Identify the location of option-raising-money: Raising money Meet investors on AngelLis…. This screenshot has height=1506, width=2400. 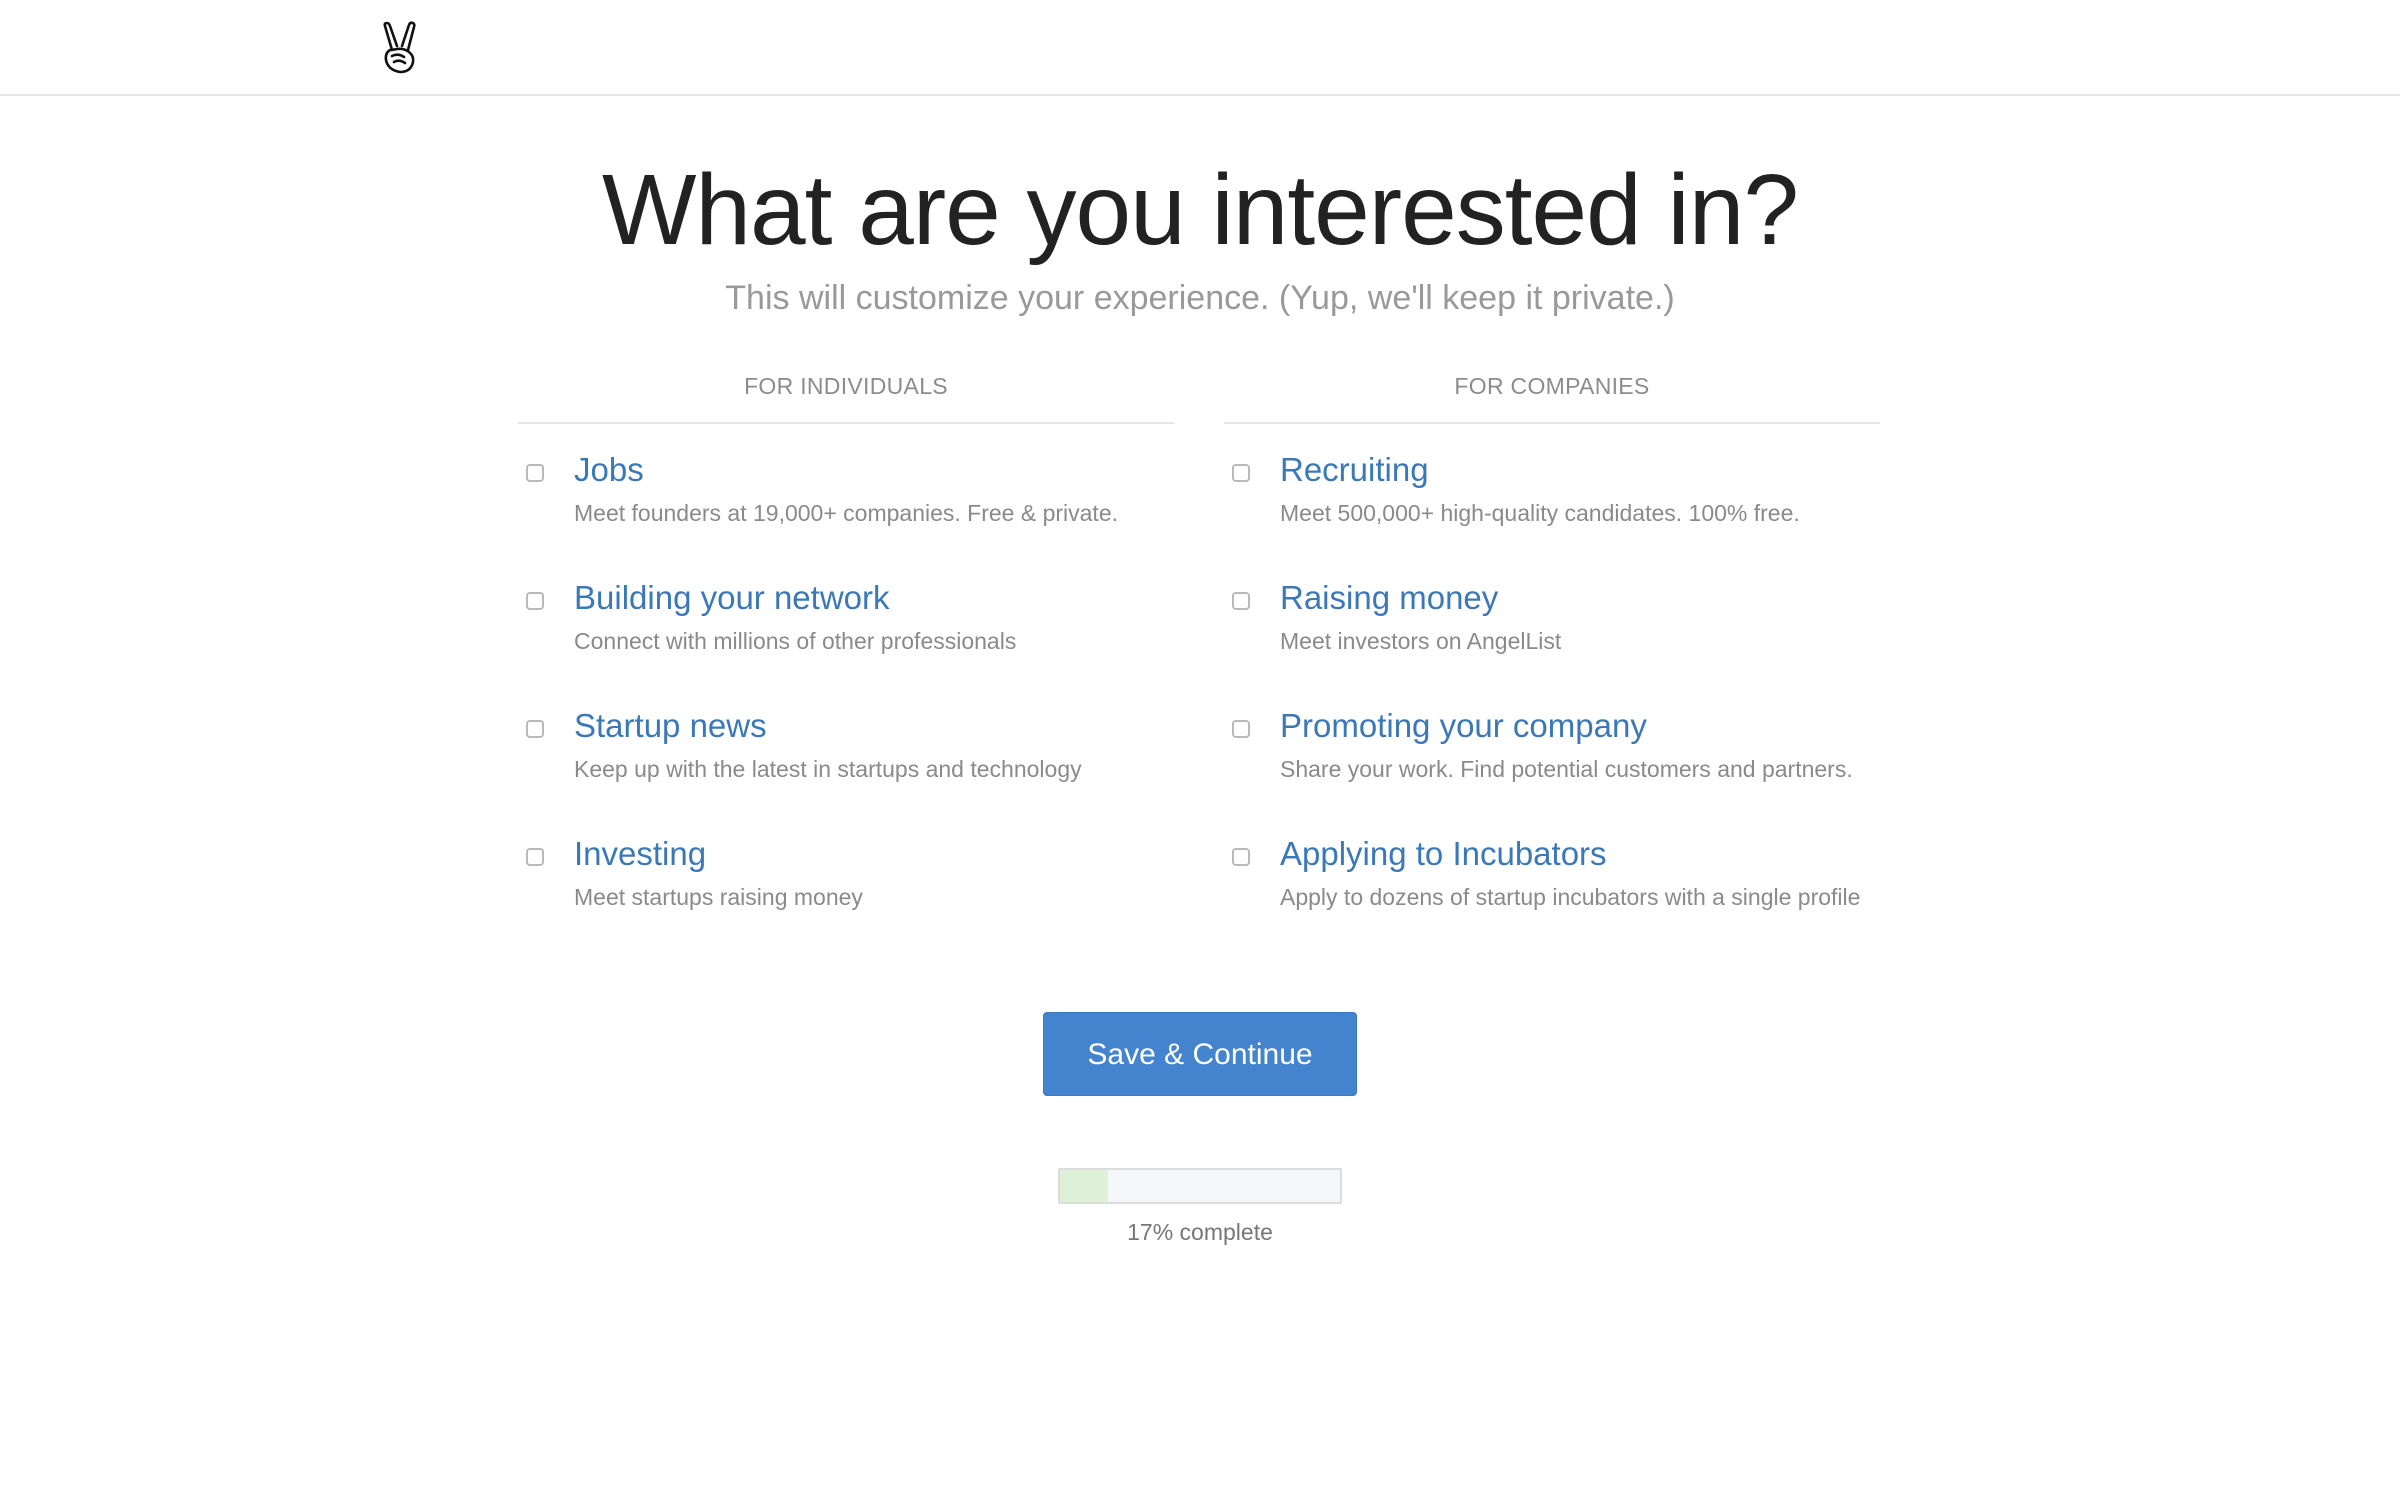
(1552, 616).